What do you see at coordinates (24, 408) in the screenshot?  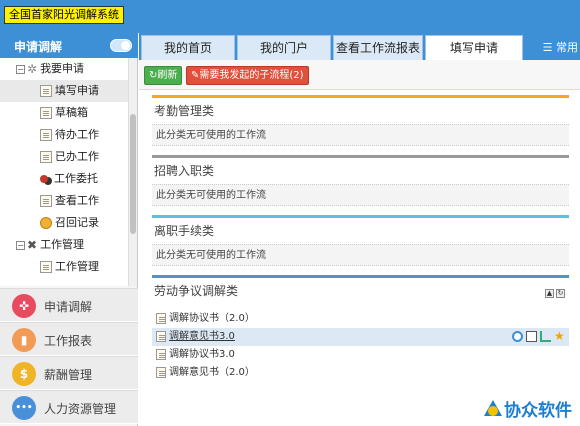 I see `more-dots-icon: •••` at bounding box center [24, 408].